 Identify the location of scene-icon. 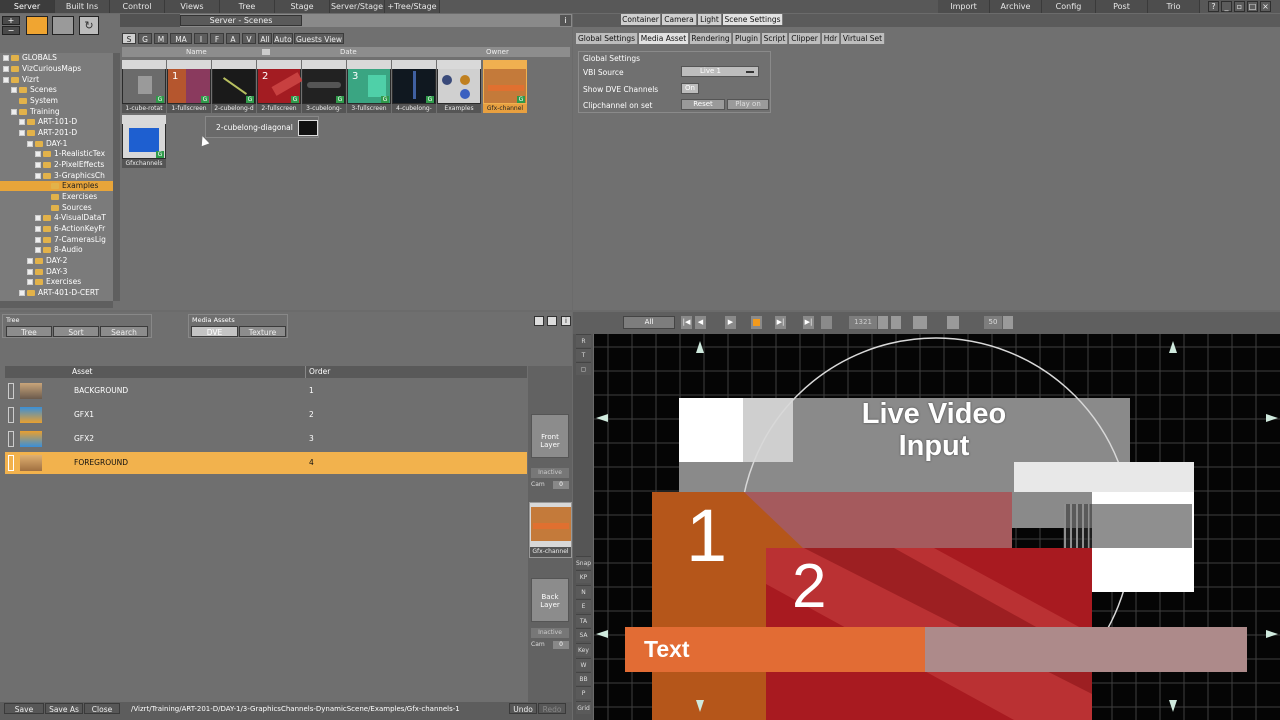
(37, 25).